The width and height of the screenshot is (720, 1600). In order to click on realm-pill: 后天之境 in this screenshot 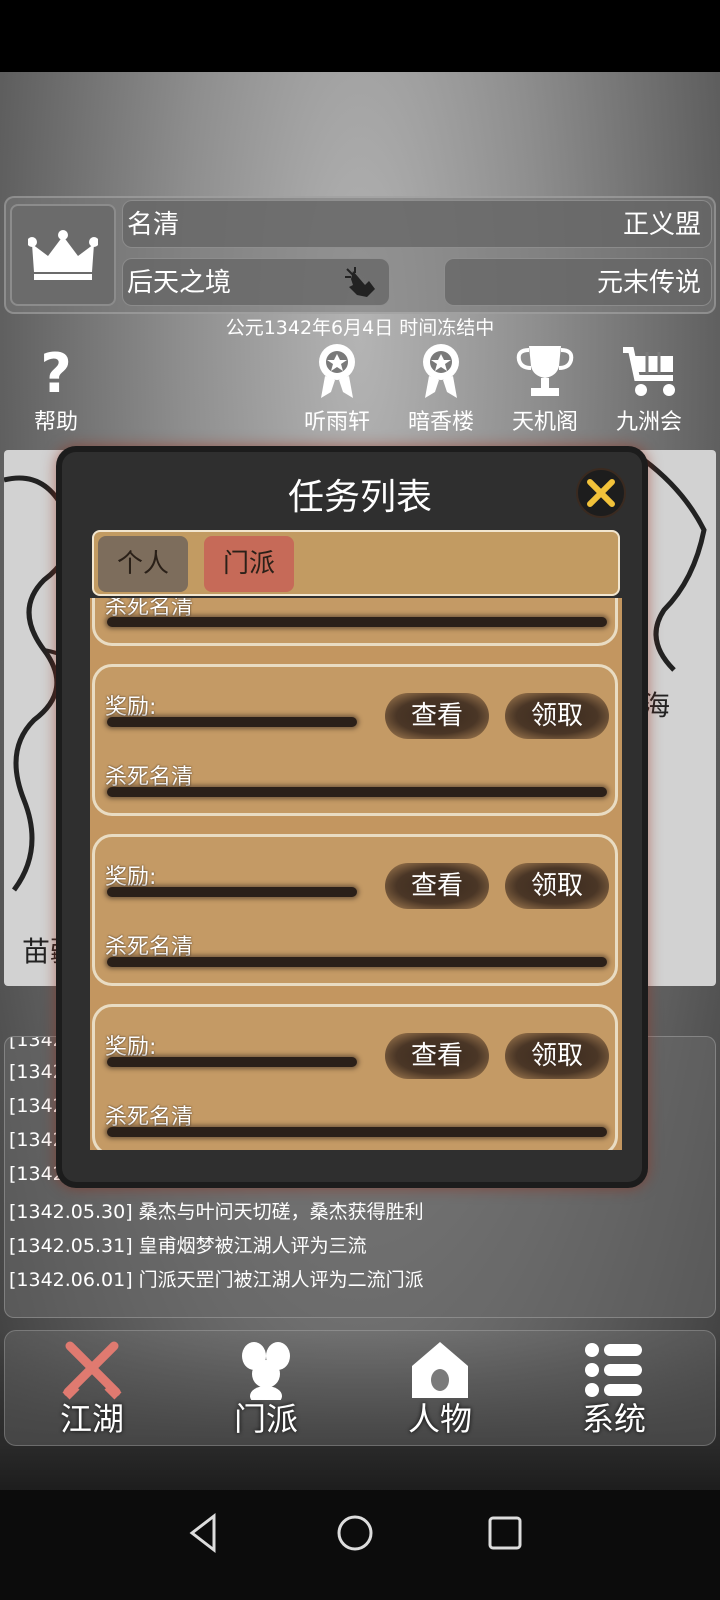, I will do `click(256, 282)`.